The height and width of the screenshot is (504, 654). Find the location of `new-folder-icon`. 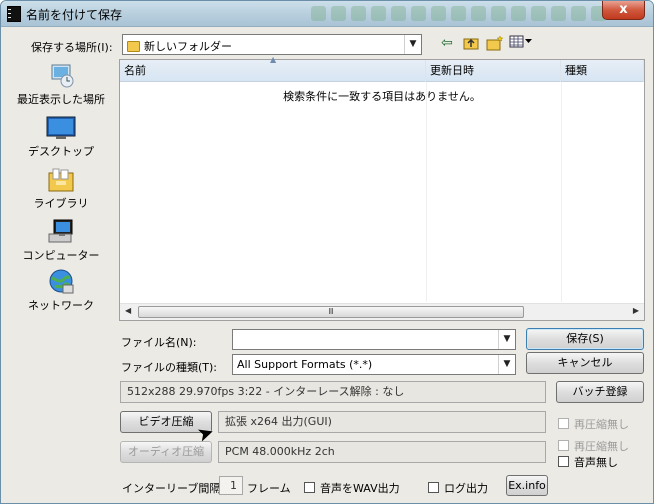

new-folder-icon is located at coordinates (495, 45).